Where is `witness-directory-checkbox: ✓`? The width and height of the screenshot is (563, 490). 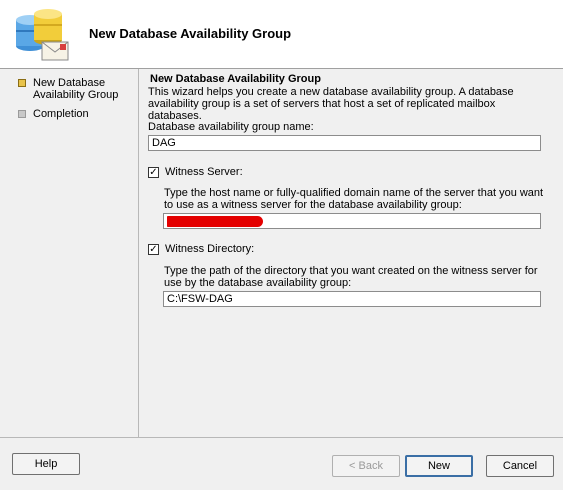
witness-directory-checkbox: ✓ is located at coordinates (153, 249).